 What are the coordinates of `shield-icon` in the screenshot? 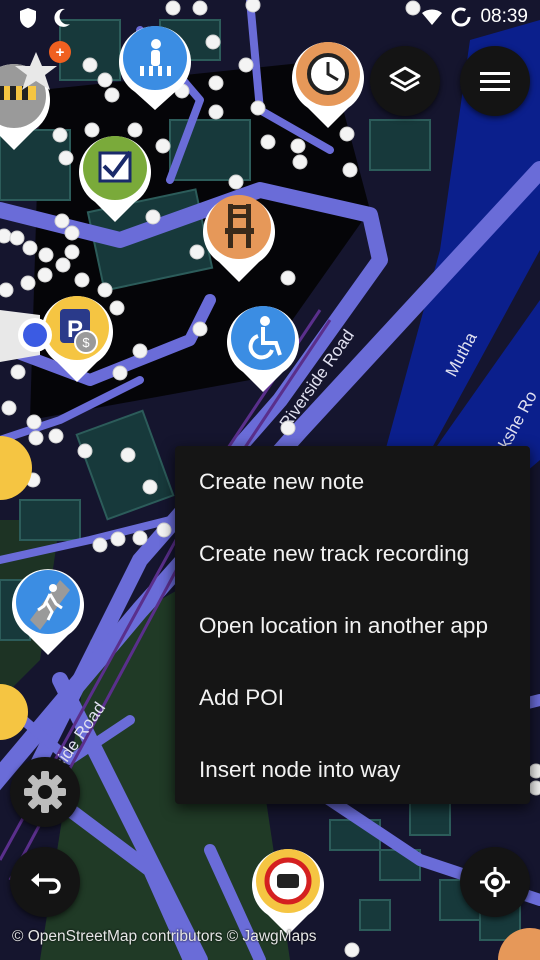 It's located at (28, 18).